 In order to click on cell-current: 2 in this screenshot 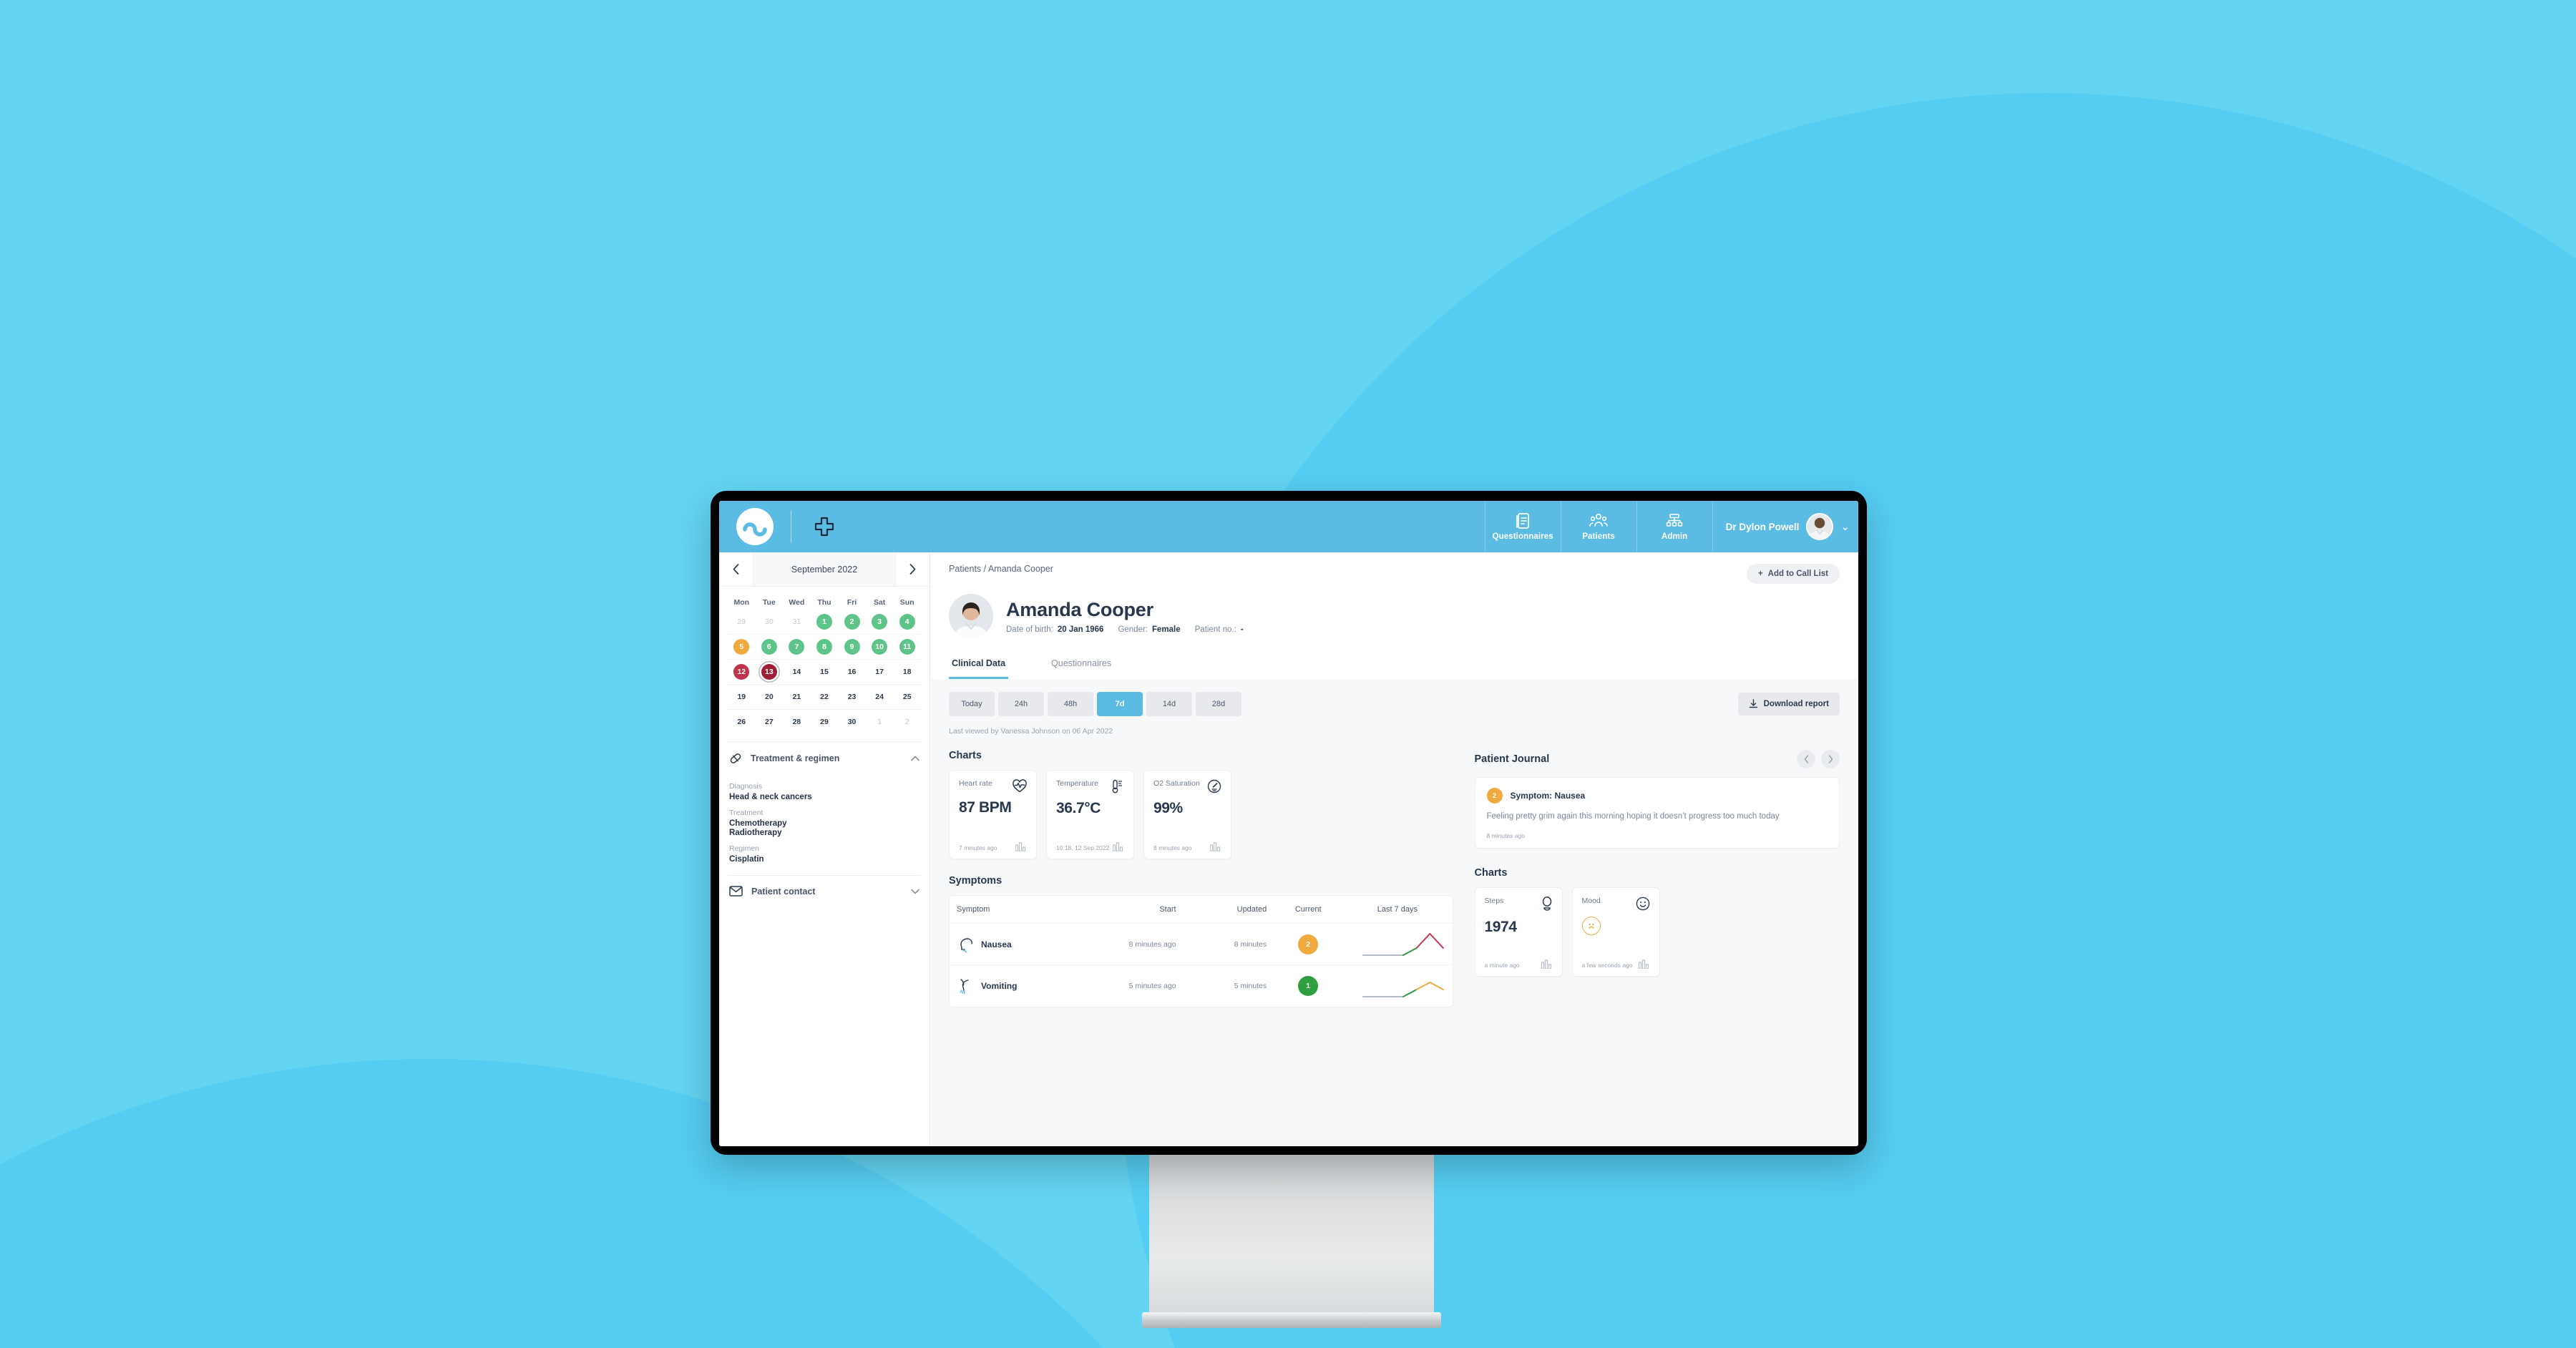, I will do `click(1308, 944)`.